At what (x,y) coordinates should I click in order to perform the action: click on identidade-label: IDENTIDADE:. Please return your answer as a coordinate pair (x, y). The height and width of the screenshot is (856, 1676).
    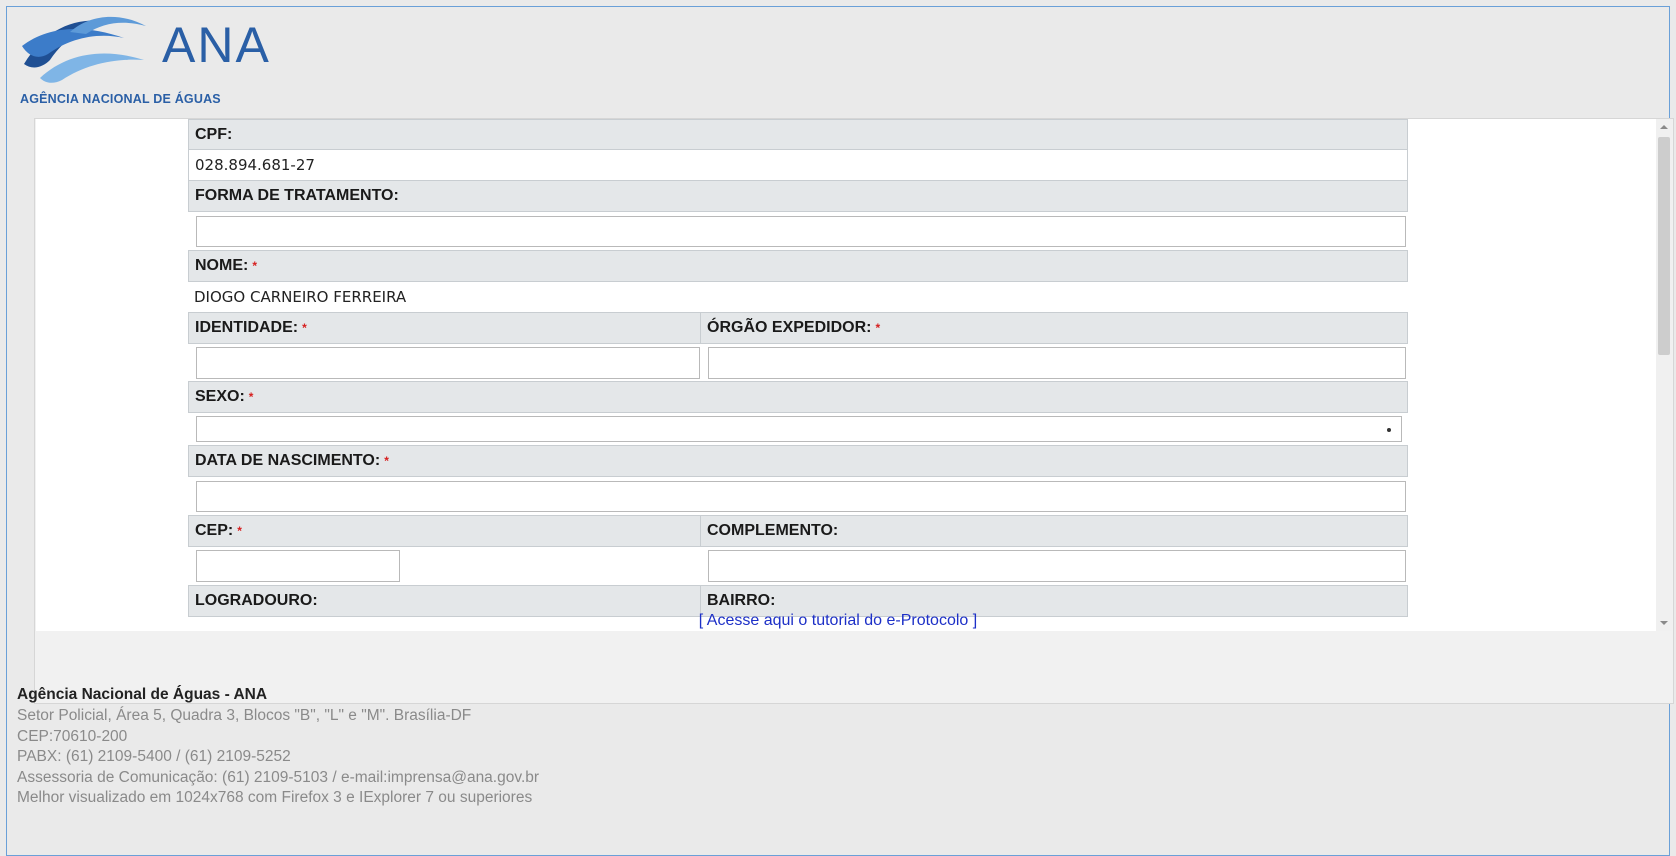
    Looking at the image, I should click on (247, 327).